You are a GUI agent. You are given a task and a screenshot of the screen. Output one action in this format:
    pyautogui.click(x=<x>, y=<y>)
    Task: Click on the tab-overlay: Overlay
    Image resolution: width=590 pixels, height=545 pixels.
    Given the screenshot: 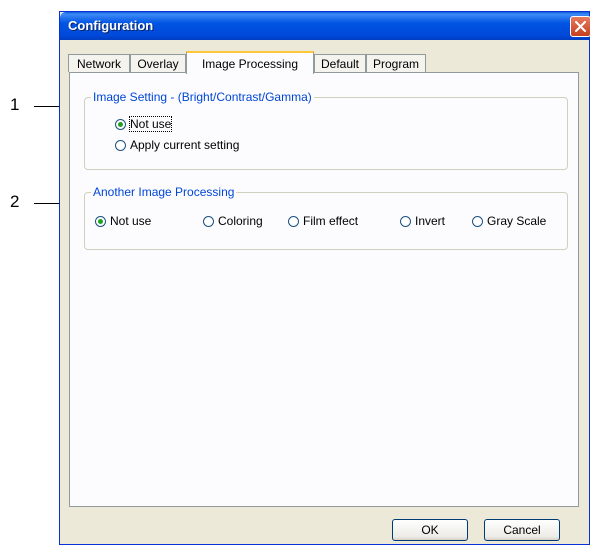 What is the action you would take?
    pyautogui.click(x=158, y=63)
    